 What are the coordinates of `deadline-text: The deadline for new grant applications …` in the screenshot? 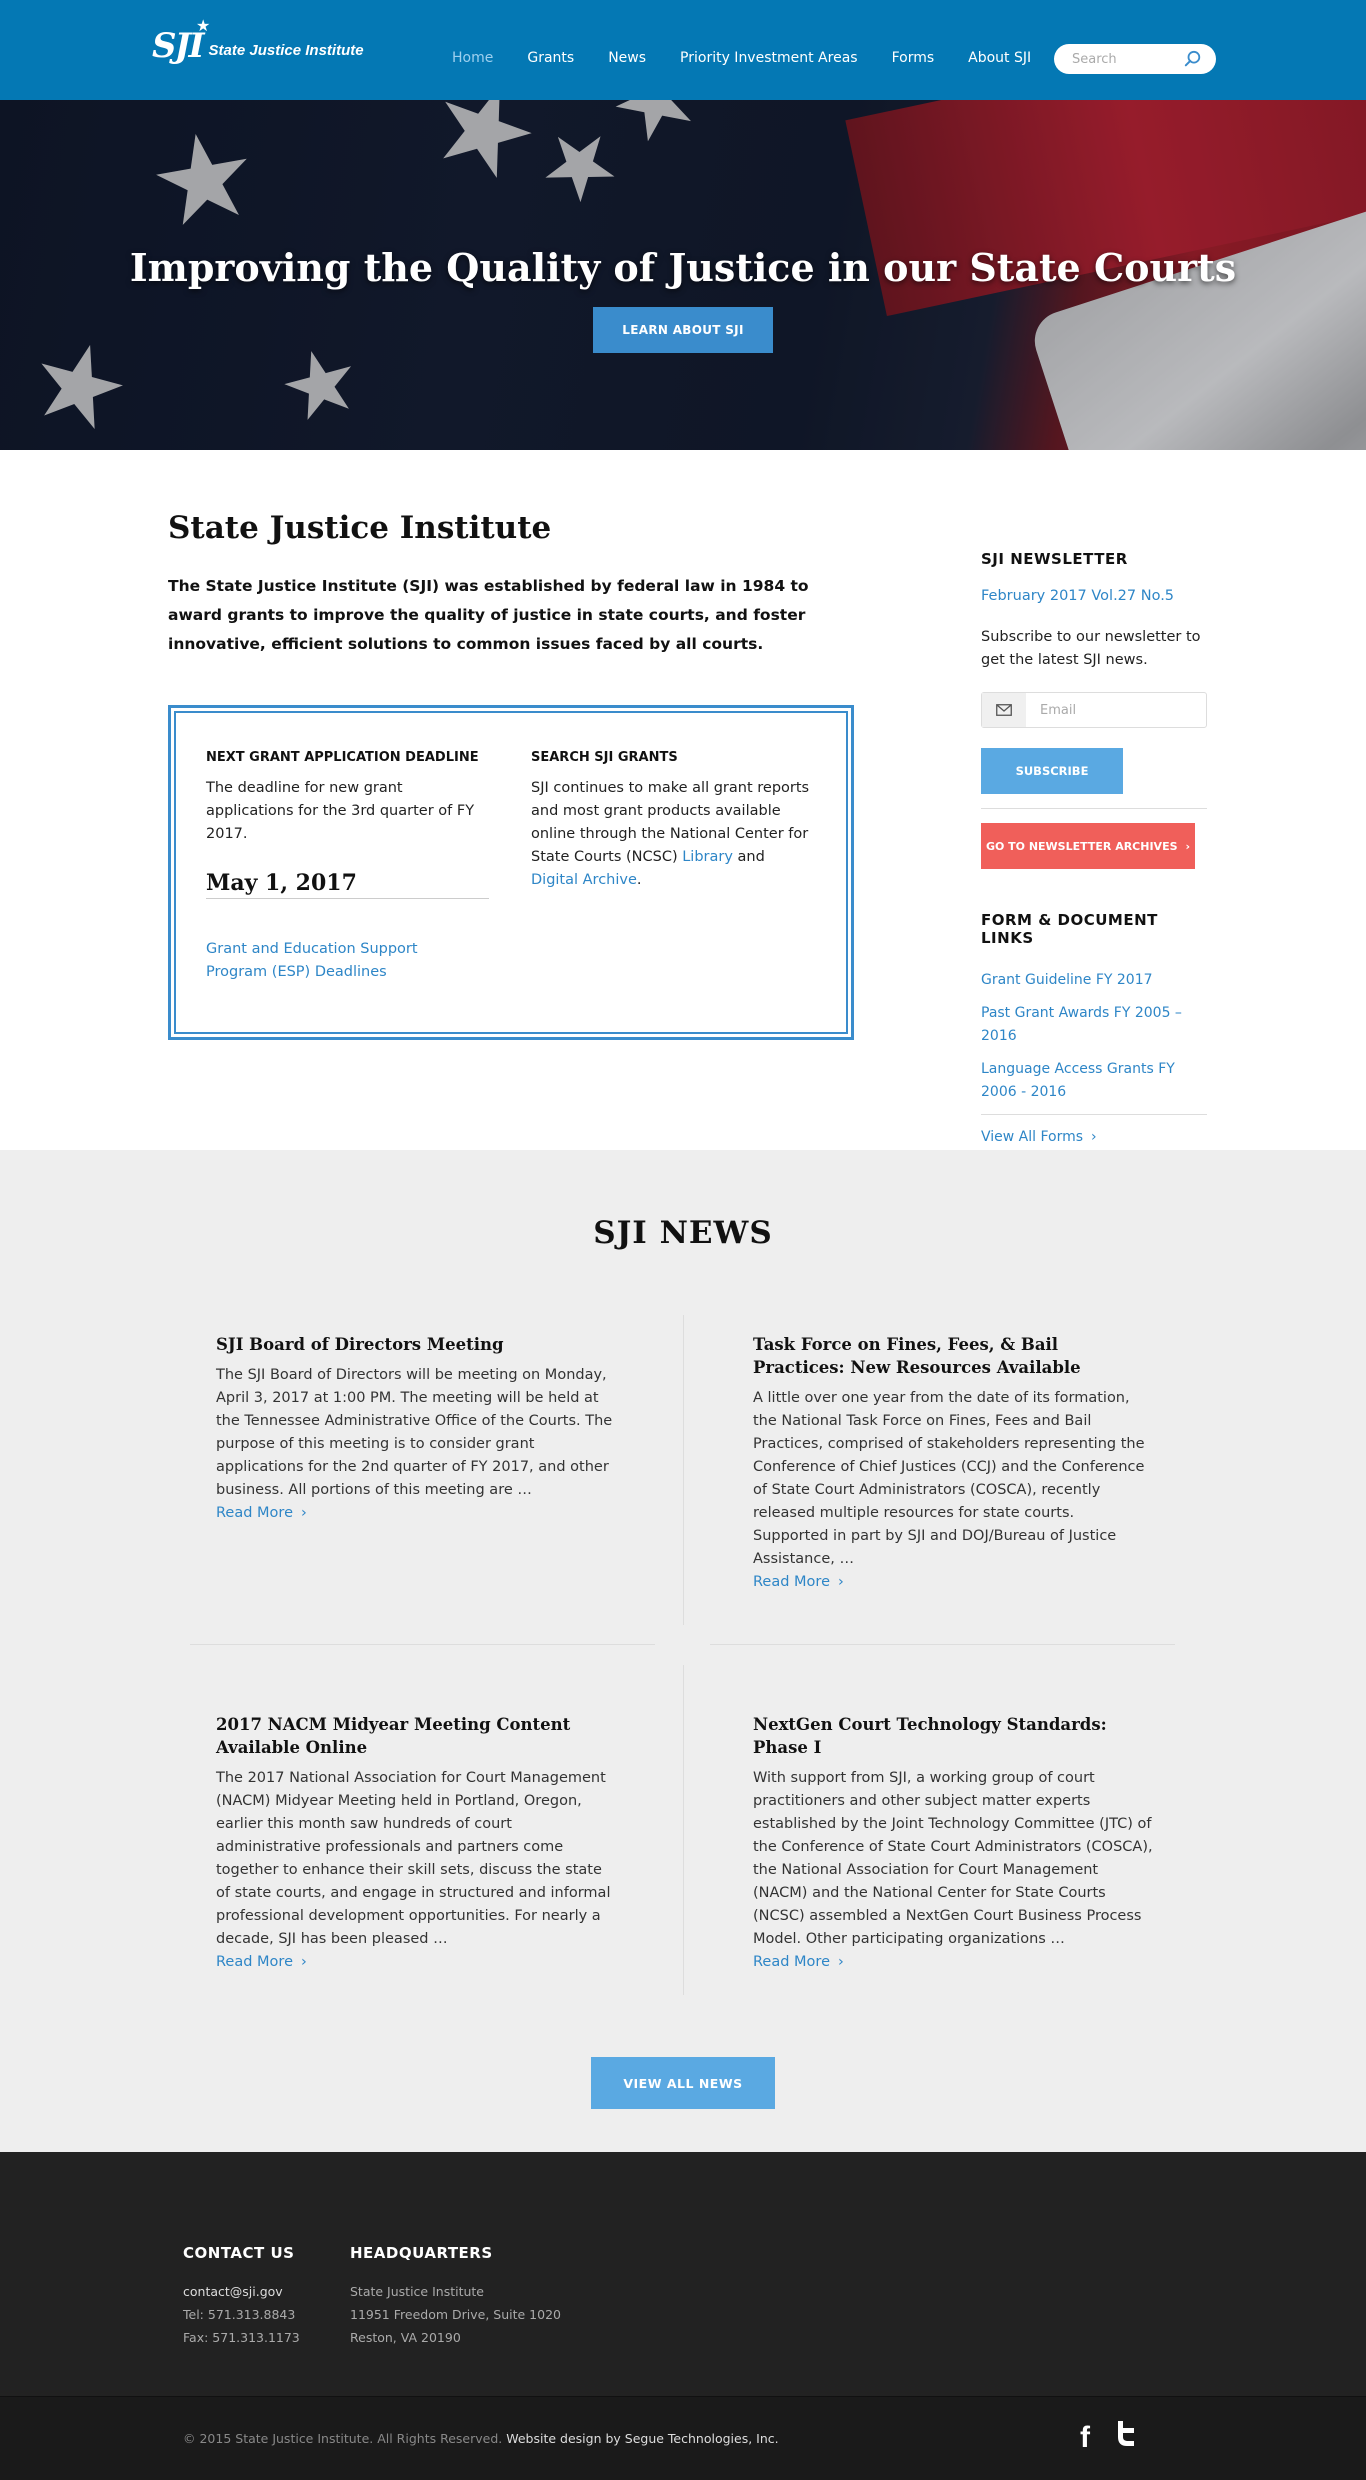 It's located at (340, 811).